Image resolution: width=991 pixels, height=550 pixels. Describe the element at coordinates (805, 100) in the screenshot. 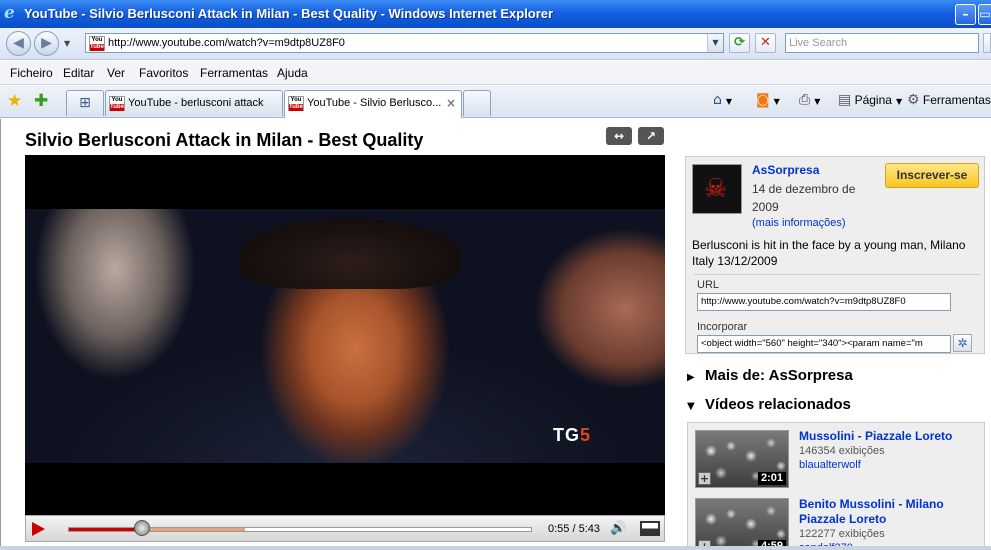

I see `print-icon: ⎙` at that location.